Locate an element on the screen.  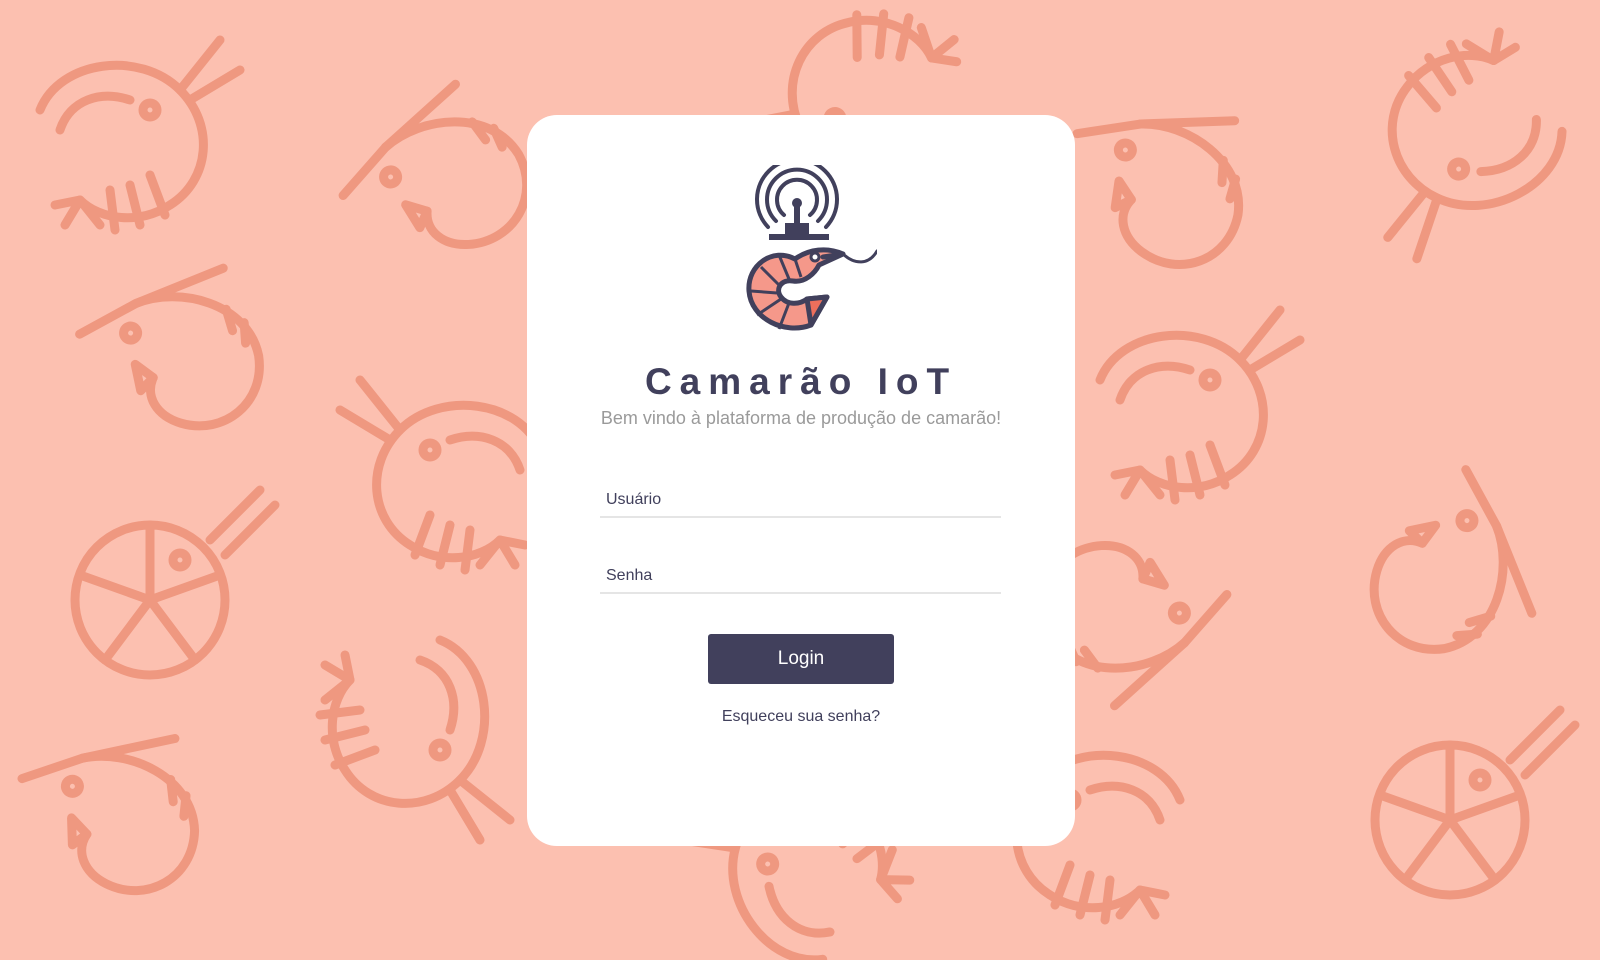
username-field is located at coordinates (800, 497).